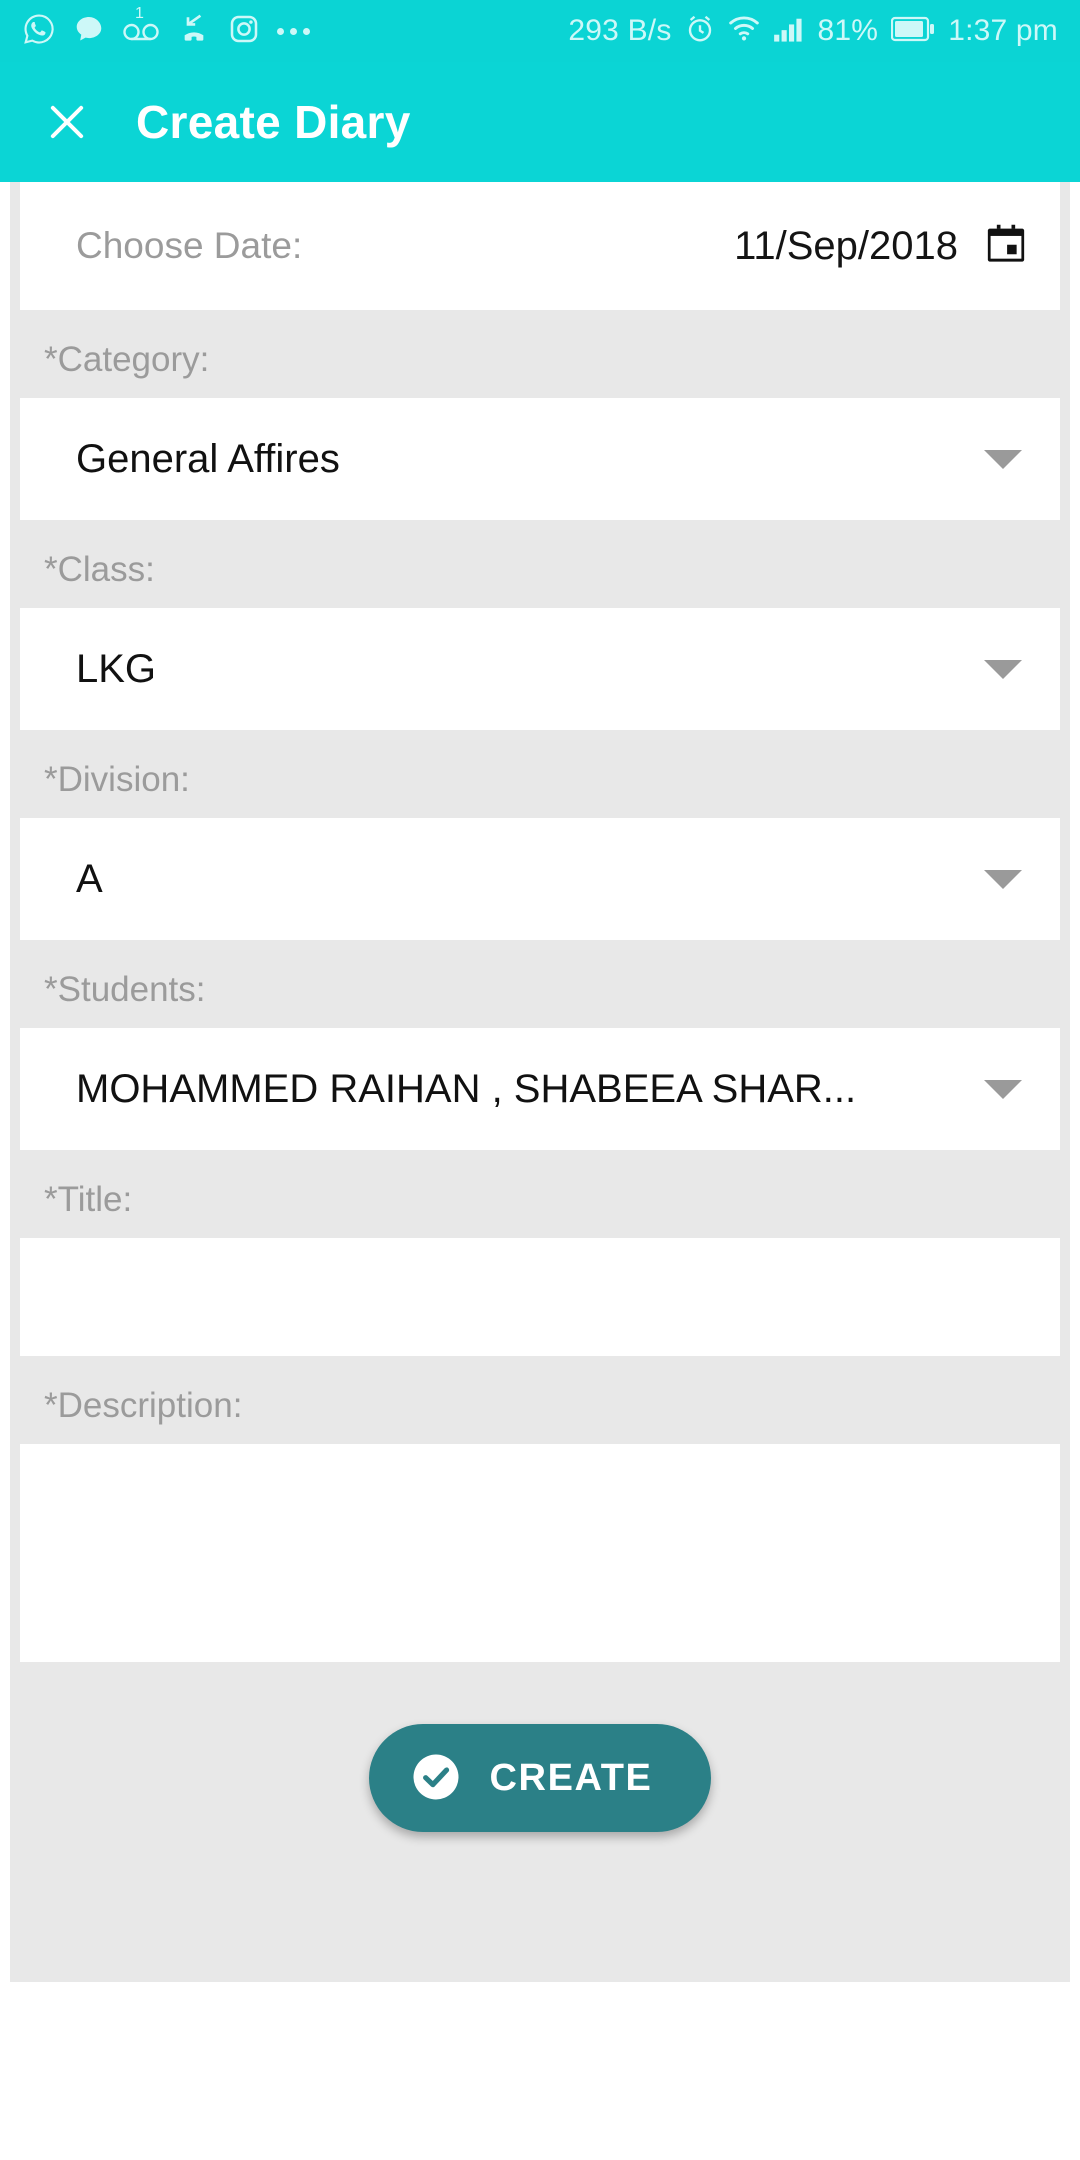 This screenshot has height=2160, width=1080. What do you see at coordinates (540, 246) in the screenshot?
I see `choose-date-row: Choose Date: 11/Sep/2018` at bounding box center [540, 246].